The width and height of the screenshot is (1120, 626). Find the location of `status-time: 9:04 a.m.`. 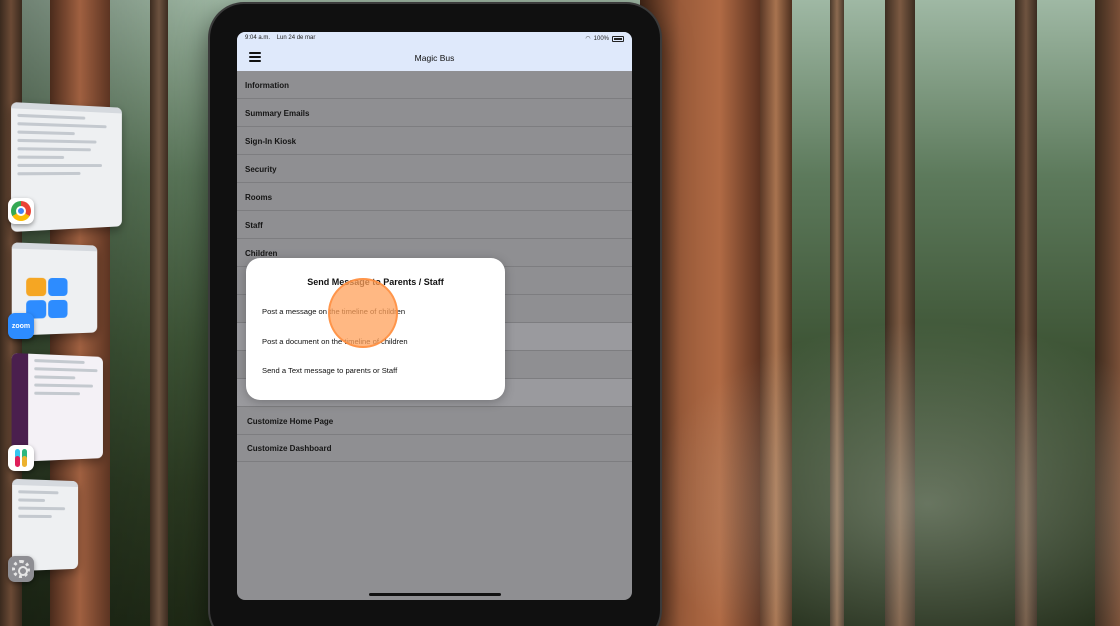

status-time: 9:04 a.m. is located at coordinates (258, 38).